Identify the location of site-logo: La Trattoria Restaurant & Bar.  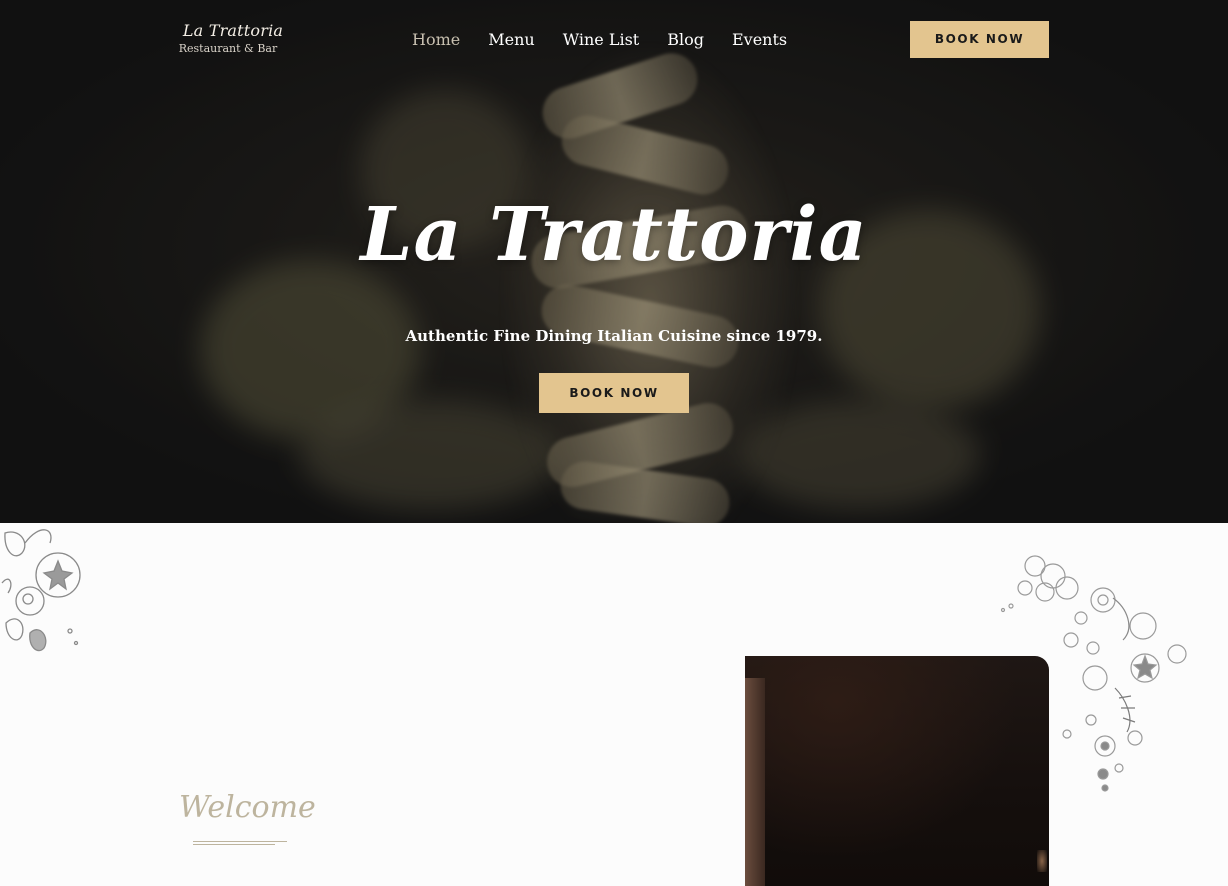
(233, 38).